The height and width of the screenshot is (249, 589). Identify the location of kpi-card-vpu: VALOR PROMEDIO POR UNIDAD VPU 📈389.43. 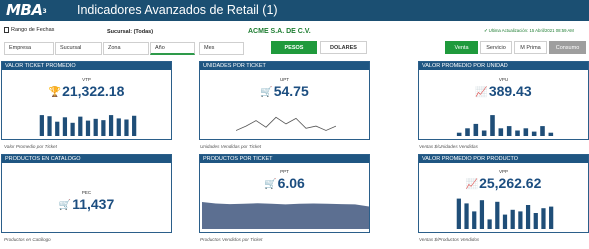
(503, 100).